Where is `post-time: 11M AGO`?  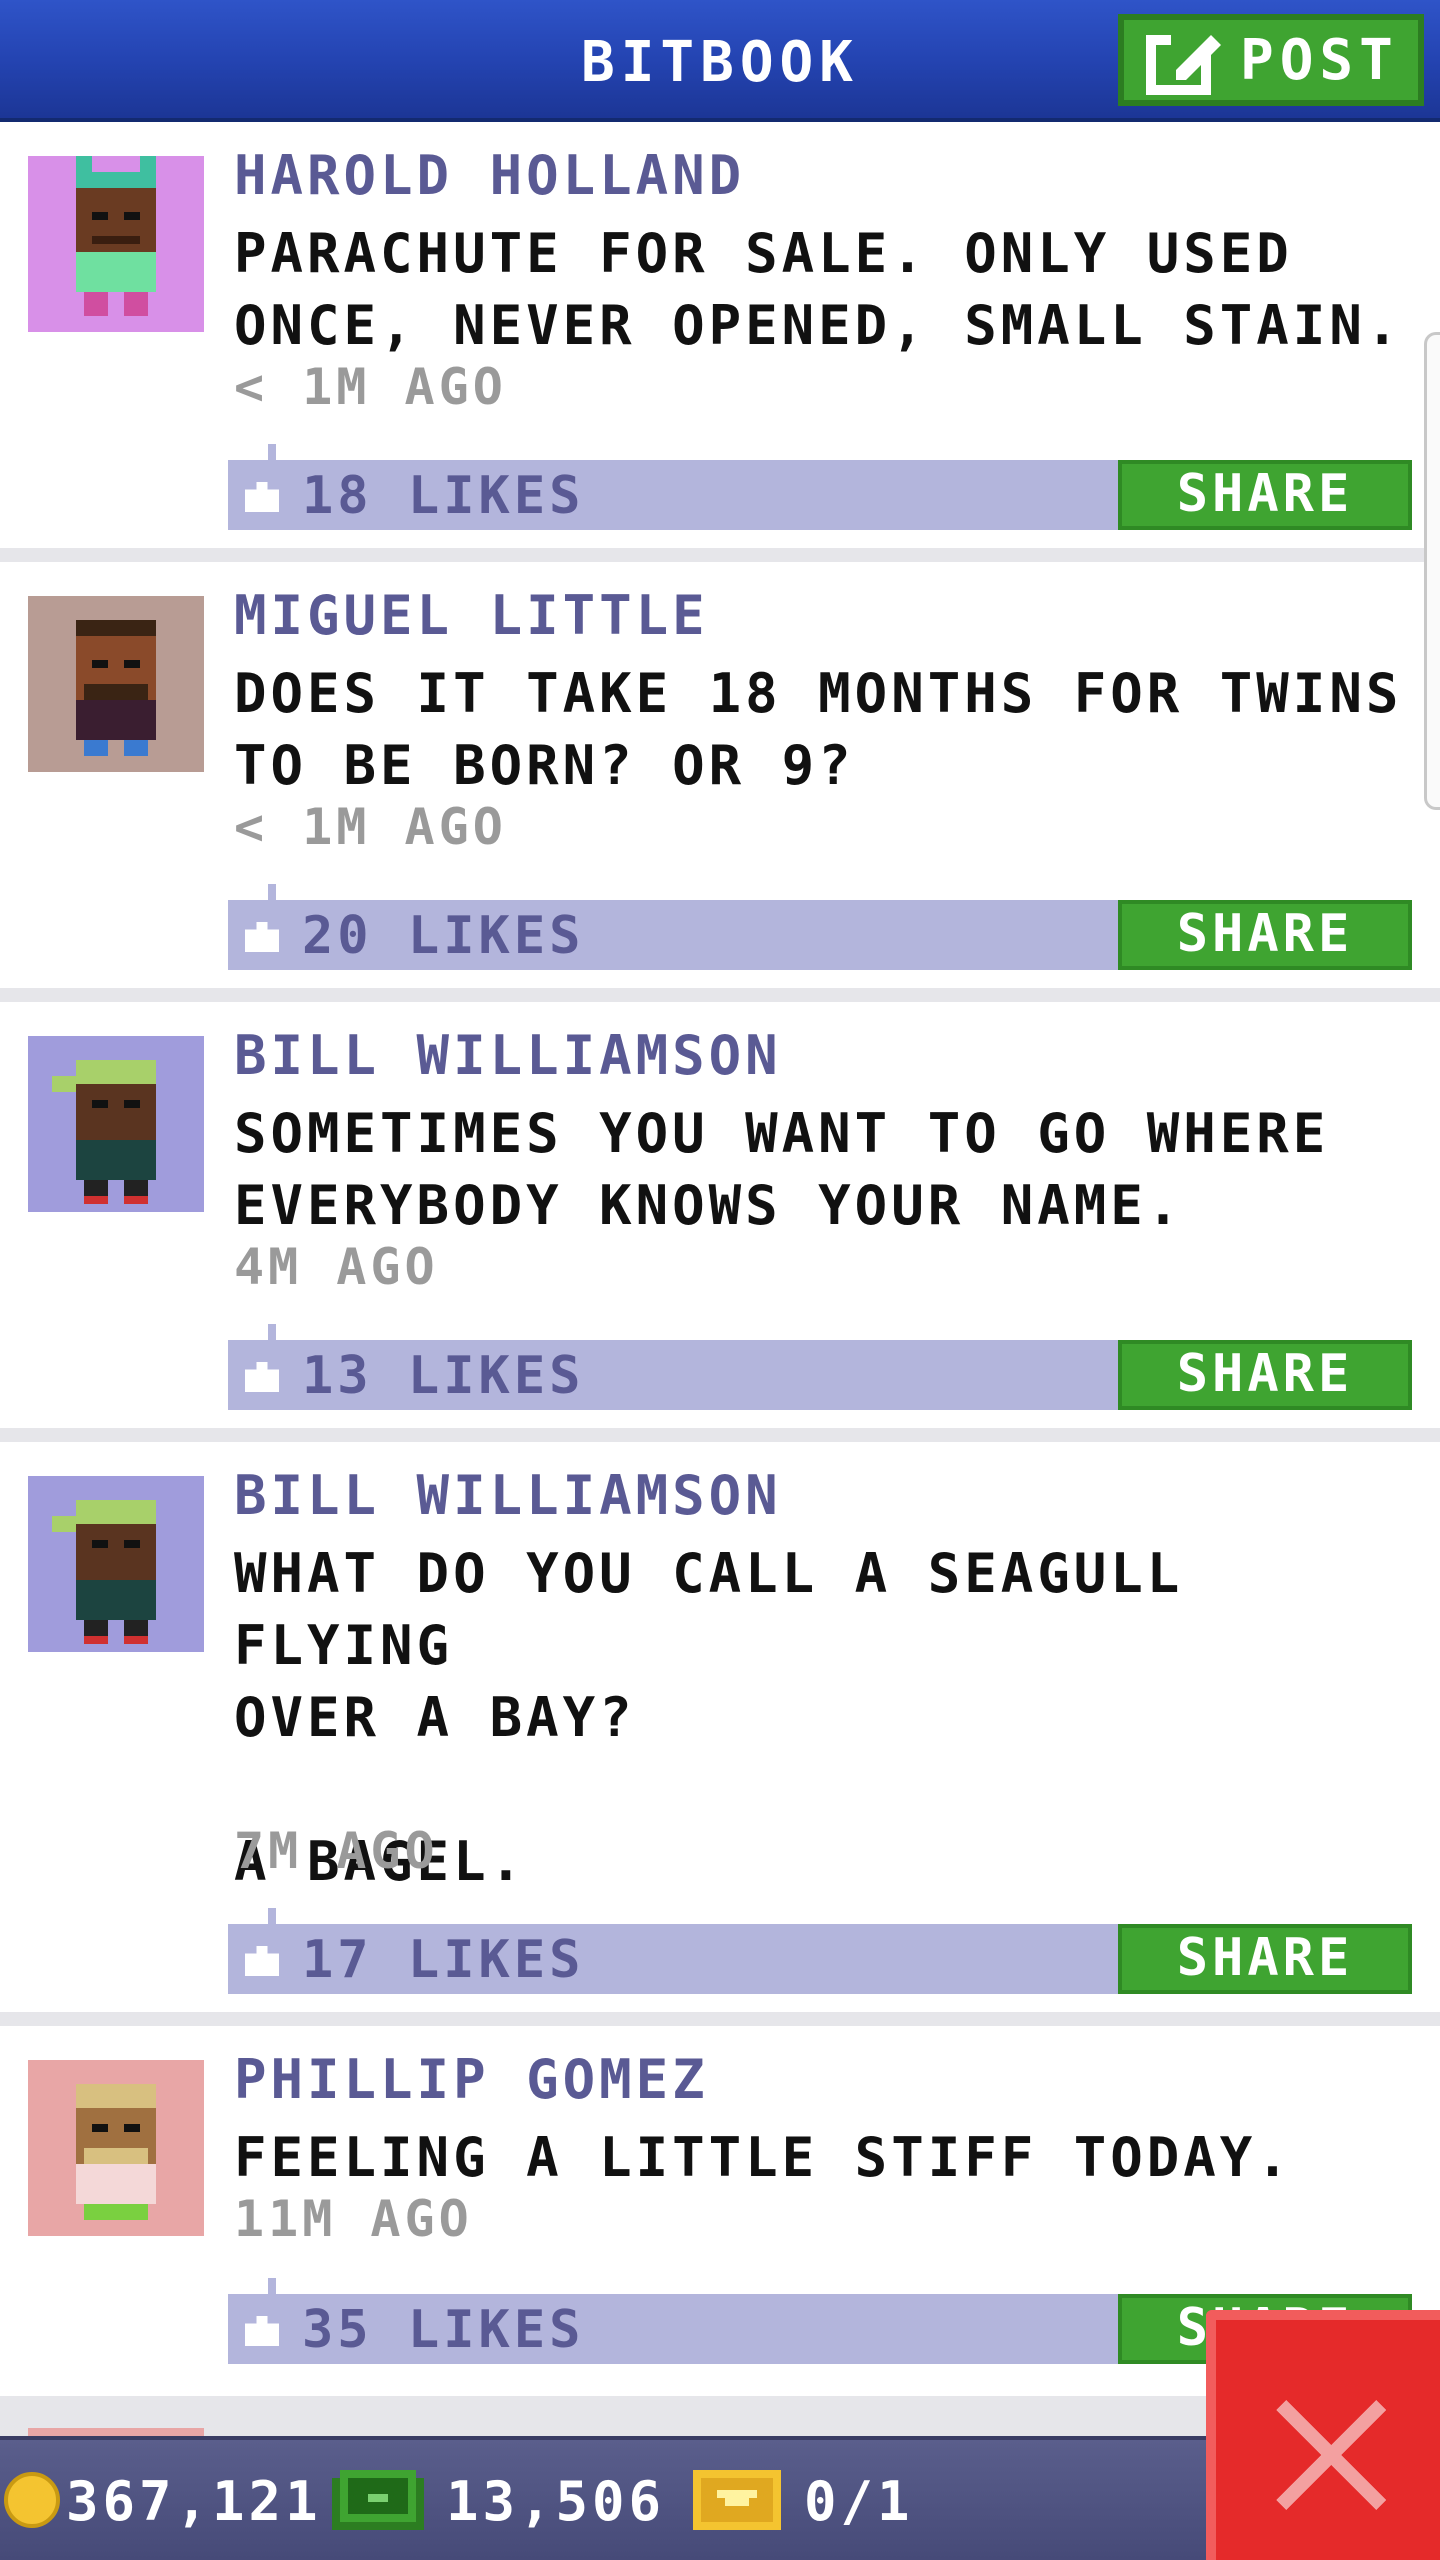
post-time: 11M AGO is located at coordinates (353, 2219).